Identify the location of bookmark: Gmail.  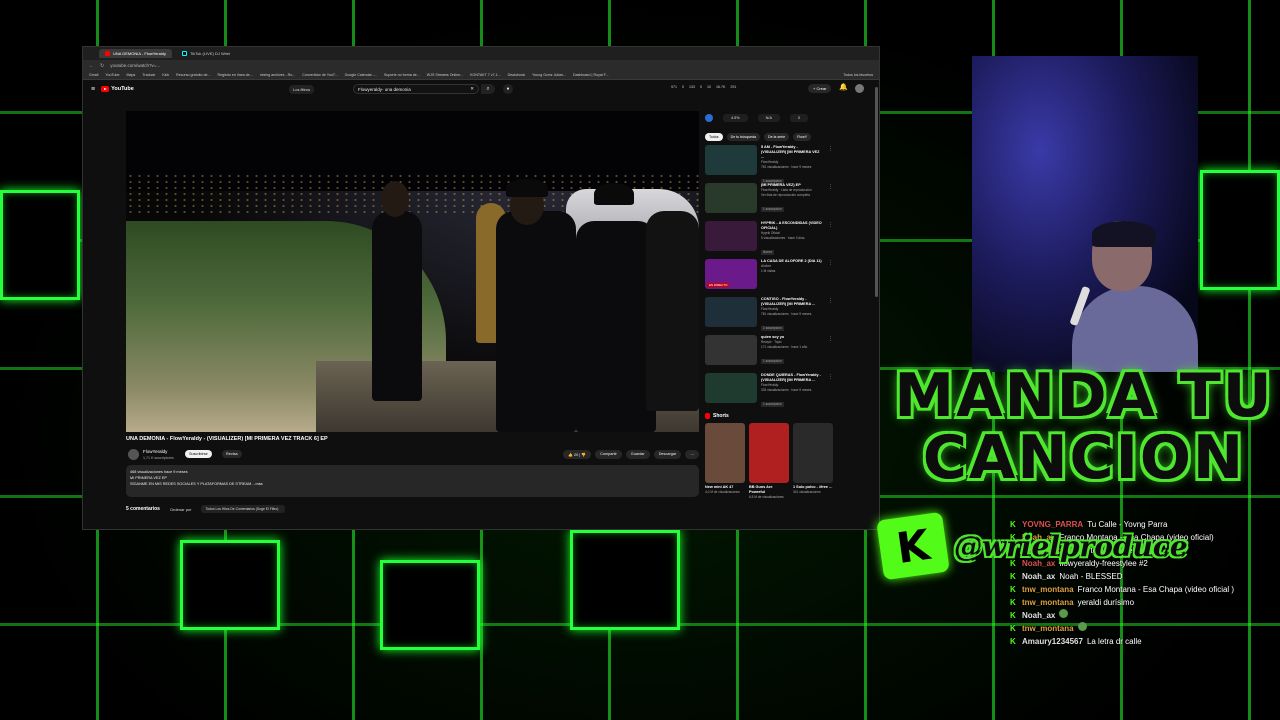
(93, 75).